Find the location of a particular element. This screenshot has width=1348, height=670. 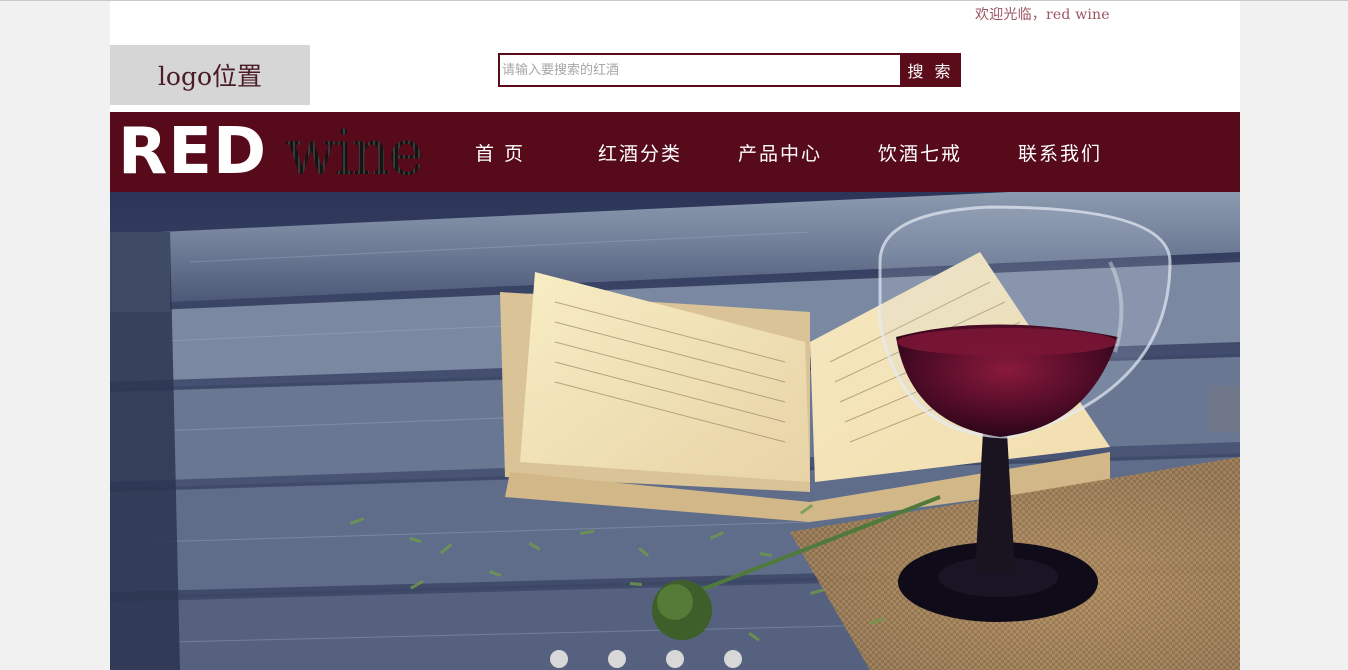

nav-item-products: 产品中心 is located at coordinates (780, 152).